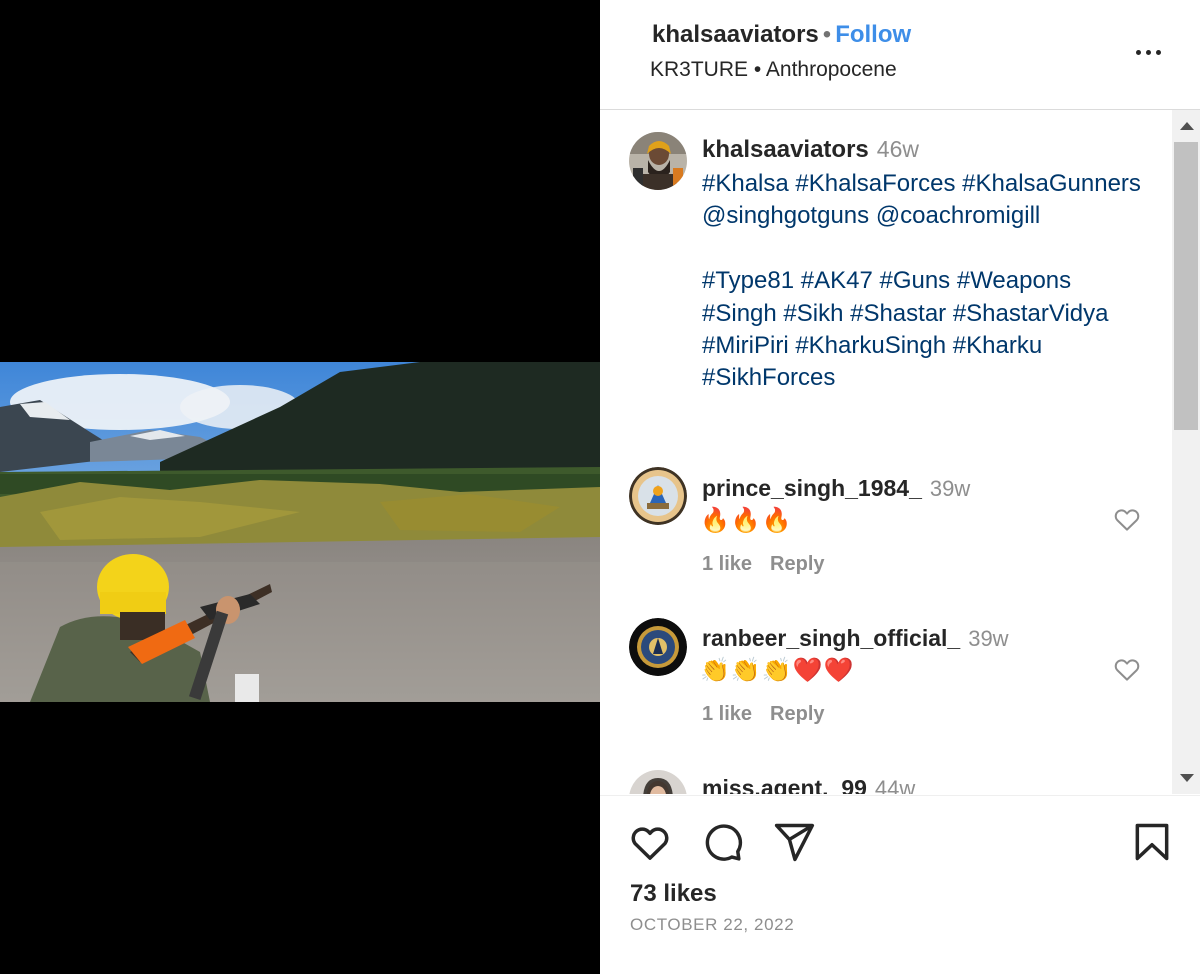 The height and width of the screenshot is (975, 1200). Describe the element at coordinates (794, 842) in the screenshot. I see `paper-plane-icon` at that location.